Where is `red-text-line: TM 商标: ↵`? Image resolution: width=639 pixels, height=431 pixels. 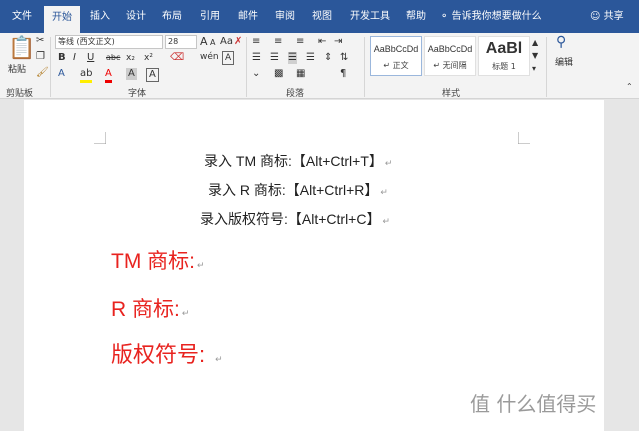 red-text-line: TM 商标: ↵ is located at coordinates (158, 260).